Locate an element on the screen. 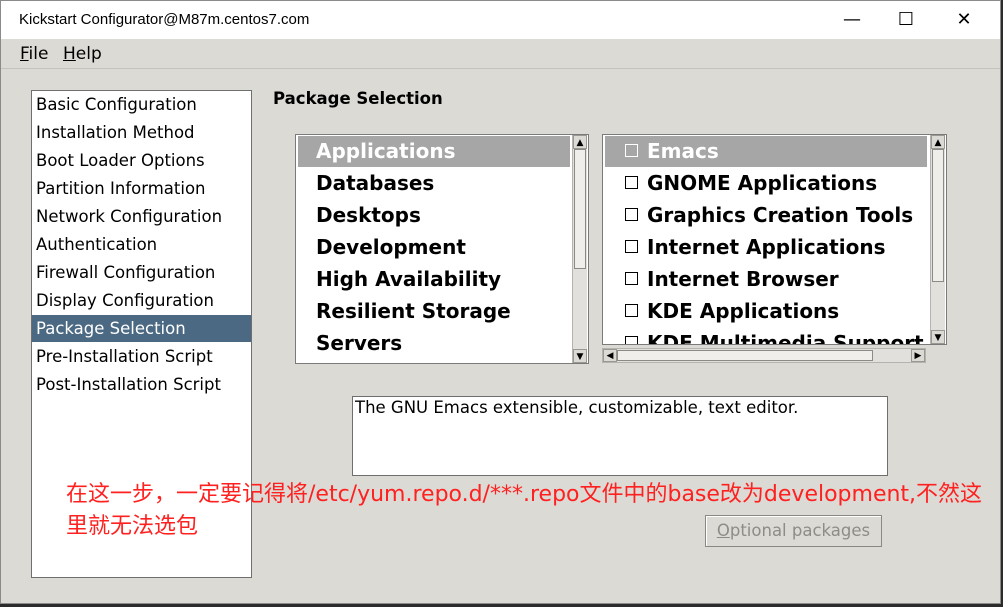 This screenshot has height=607, width=1003. group-scrollbar: ▲ ▼ is located at coordinates (937, 239).